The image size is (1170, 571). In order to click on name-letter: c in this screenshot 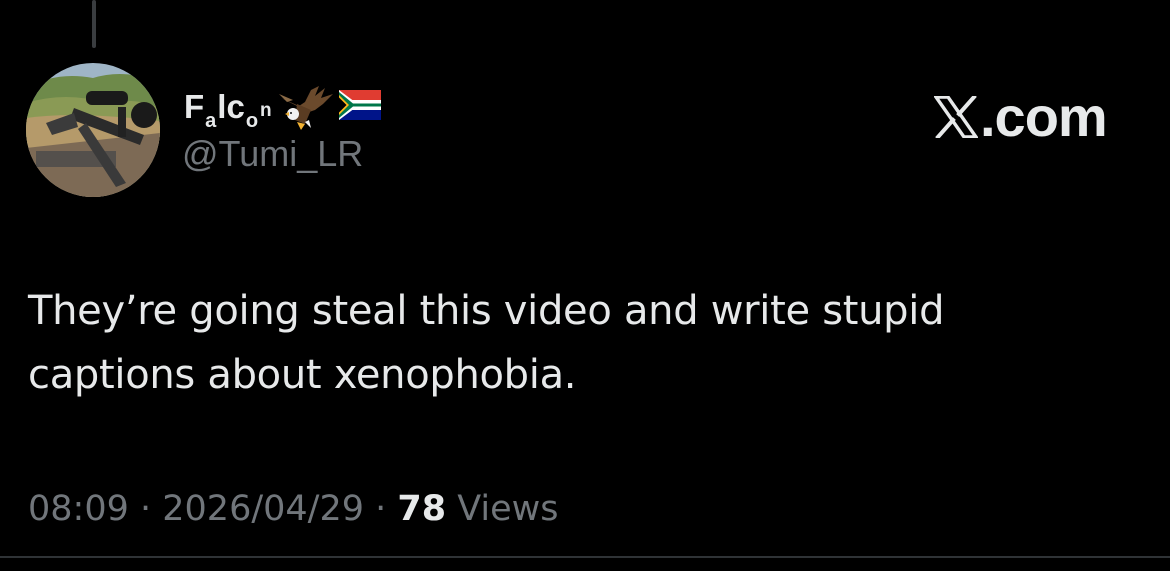, I will do `click(235, 106)`.